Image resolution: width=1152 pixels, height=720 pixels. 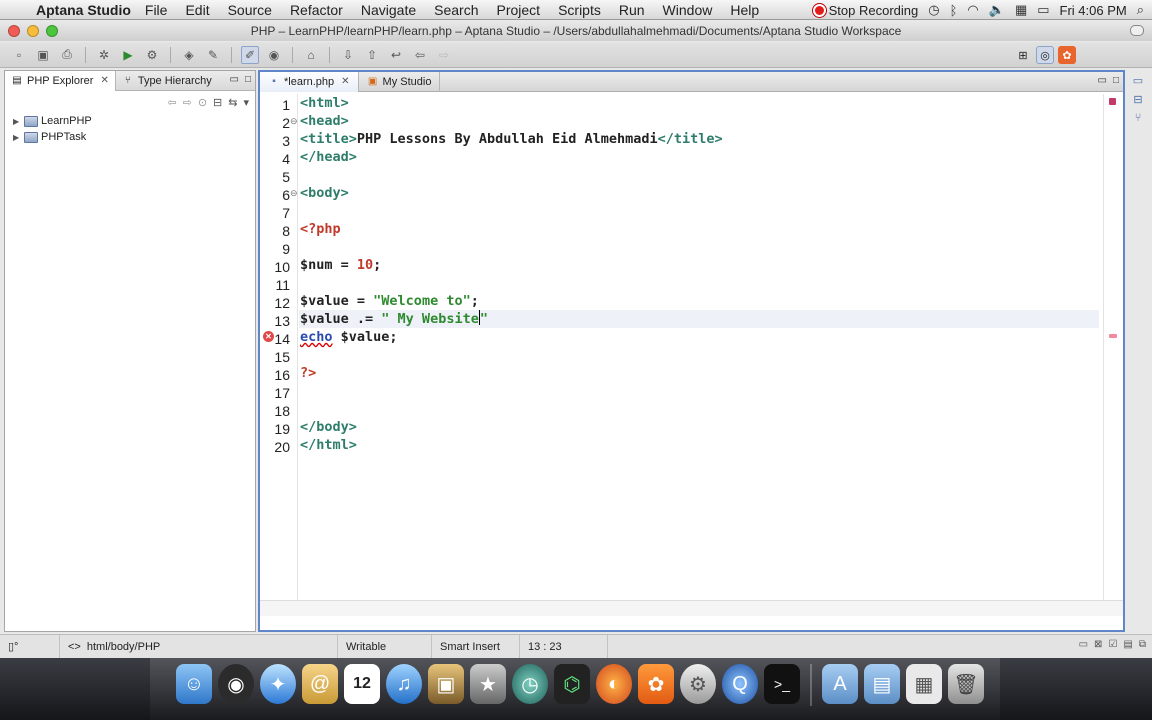 I want to click on external-tools-icon: ⚙, so click(x=152, y=55).